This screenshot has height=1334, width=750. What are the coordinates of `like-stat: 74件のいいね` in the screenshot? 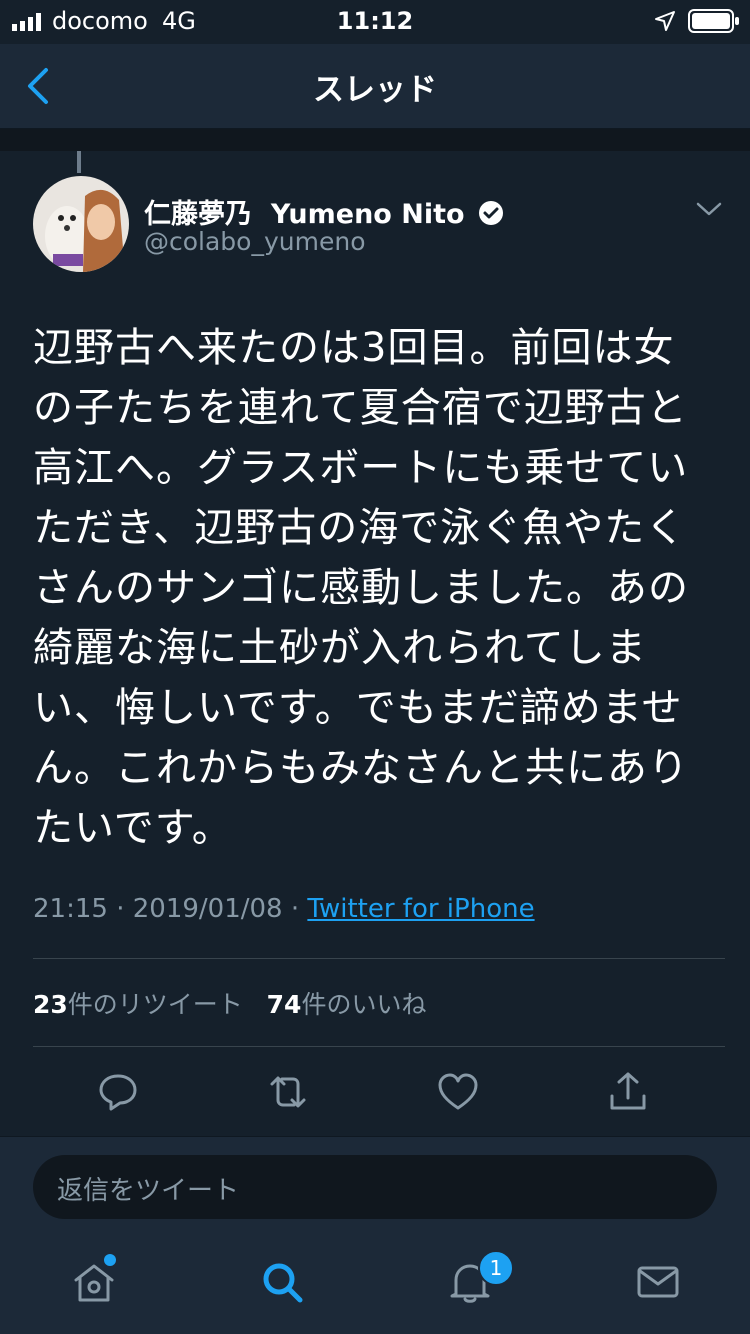 It's located at (347, 1004).